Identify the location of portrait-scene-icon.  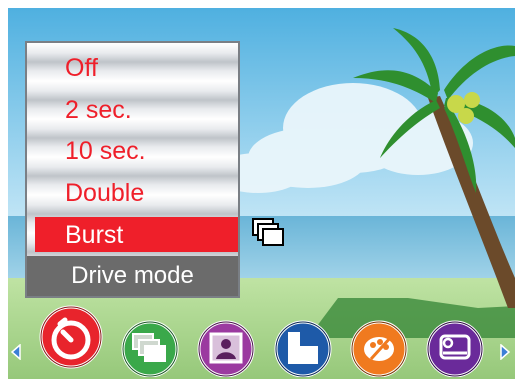
(226, 348).